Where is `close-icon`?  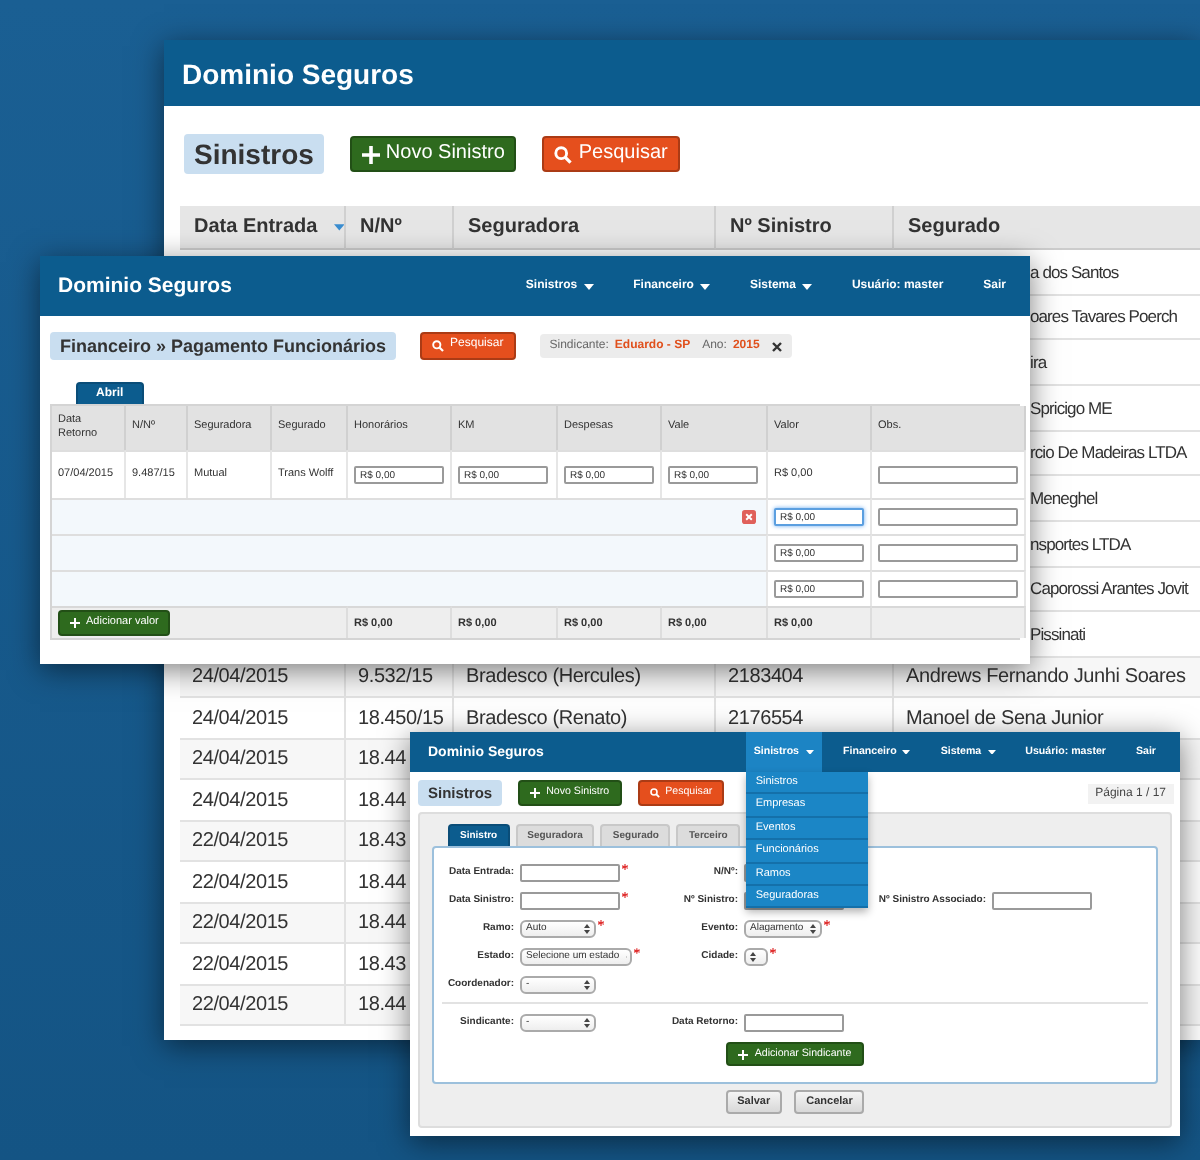 close-icon is located at coordinates (776, 346).